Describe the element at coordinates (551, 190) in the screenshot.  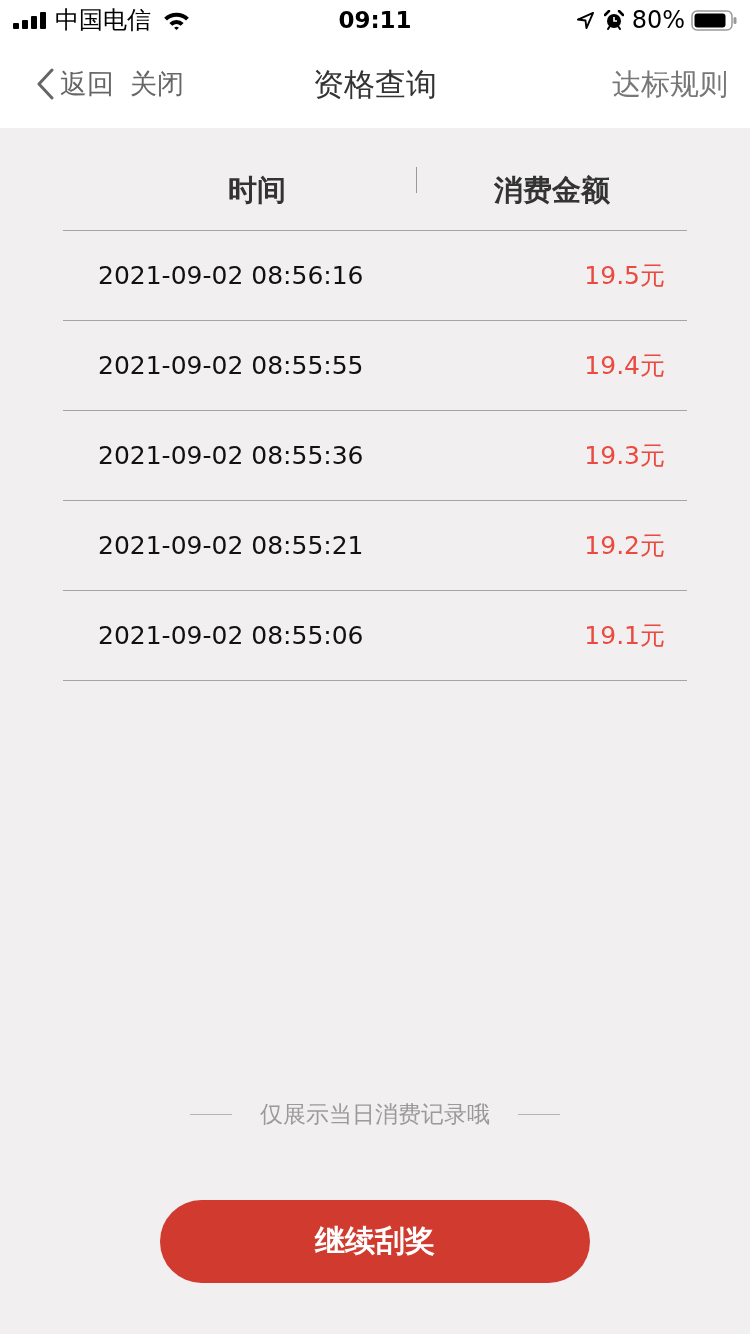
I see `column-header: 消费金额` at that location.